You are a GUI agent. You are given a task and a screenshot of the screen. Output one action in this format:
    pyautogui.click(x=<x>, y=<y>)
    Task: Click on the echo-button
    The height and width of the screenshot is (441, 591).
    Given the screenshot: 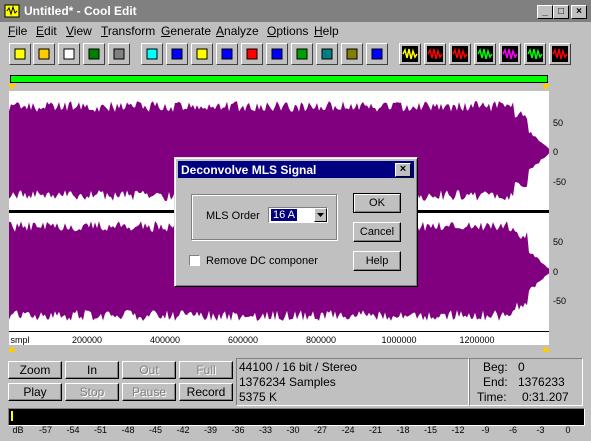 What is the action you would take?
    pyautogui.click(x=327, y=54)
    